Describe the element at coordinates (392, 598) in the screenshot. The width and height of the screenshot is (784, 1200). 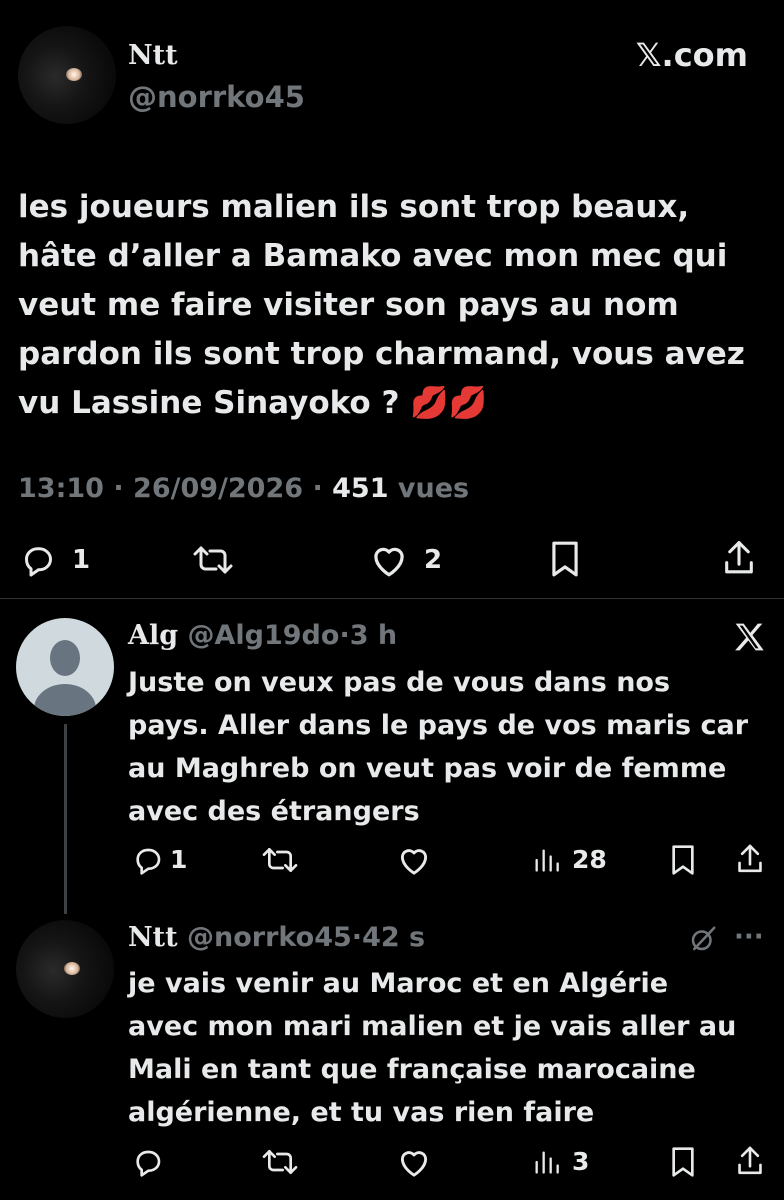
I see `divider` at that location.